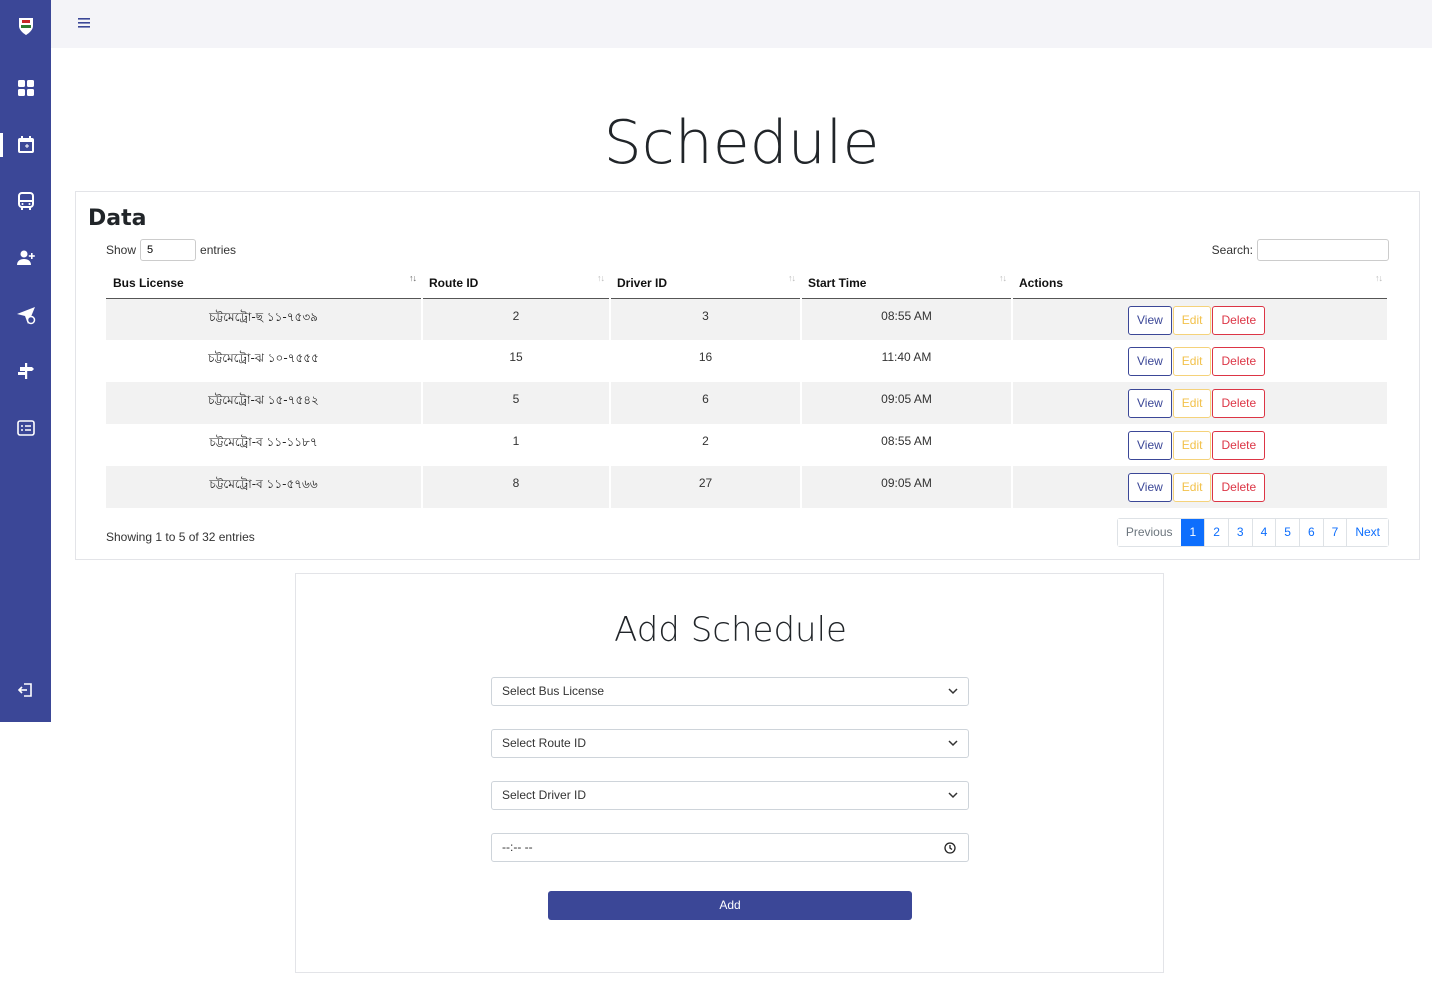 The height and width of the screenshot is (985, 1432). I want to click on sidebar-item-dashboard, so click(25, 88).